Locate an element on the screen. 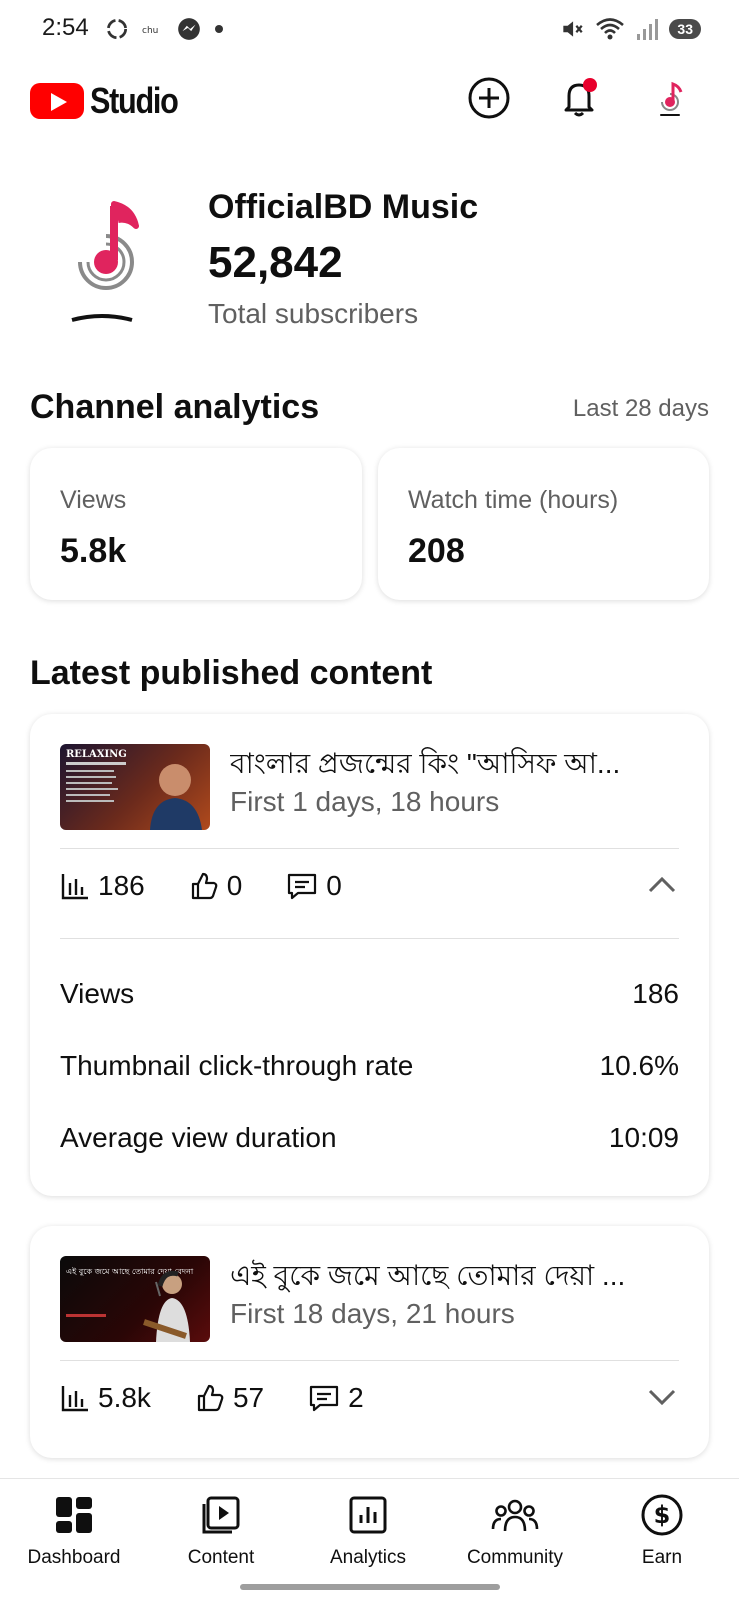  logo-text: Studio is located at coordinates (134, 100).